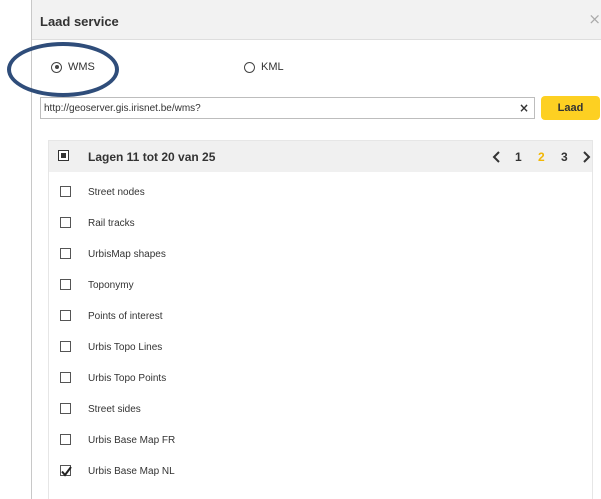 This screenshot has height=499, width=601. What do you see at coordinates (287, 108) in the screenshot?
I see `url-input` at bounding box center [287, 108].